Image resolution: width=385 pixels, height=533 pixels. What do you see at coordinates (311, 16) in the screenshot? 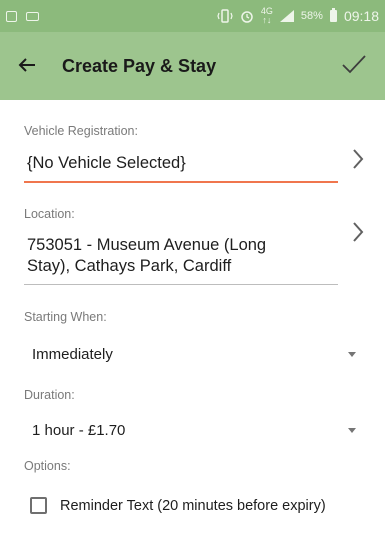
I see `battery-percent: 58%` at bounding box center [311, 16].